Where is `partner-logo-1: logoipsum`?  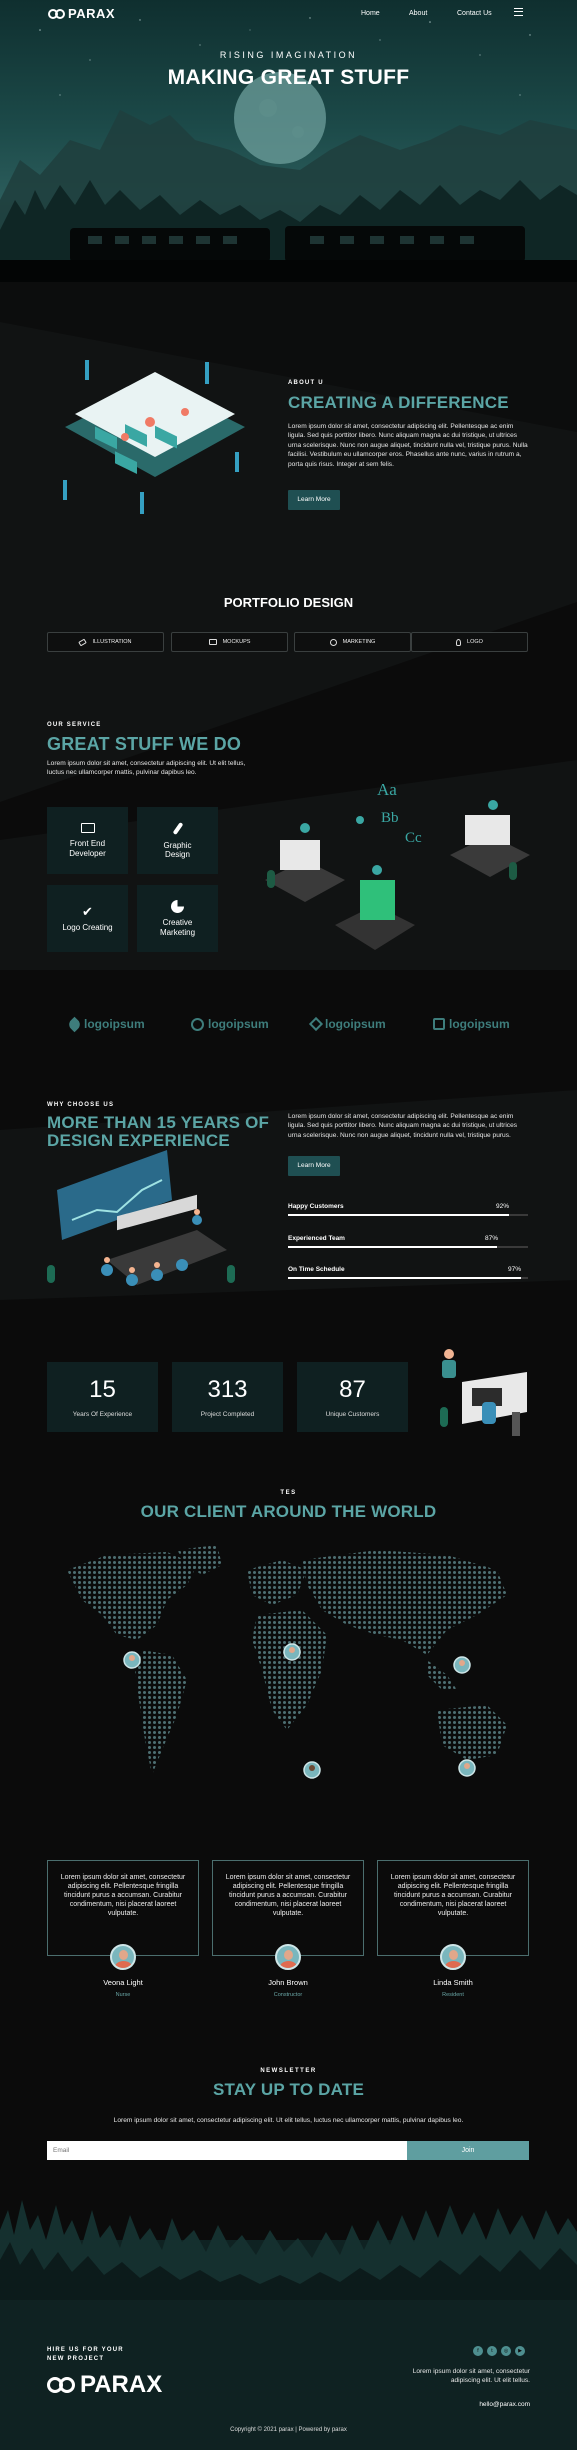 partner-logo-1: logoipsum is located at coordinates (105, 1024).